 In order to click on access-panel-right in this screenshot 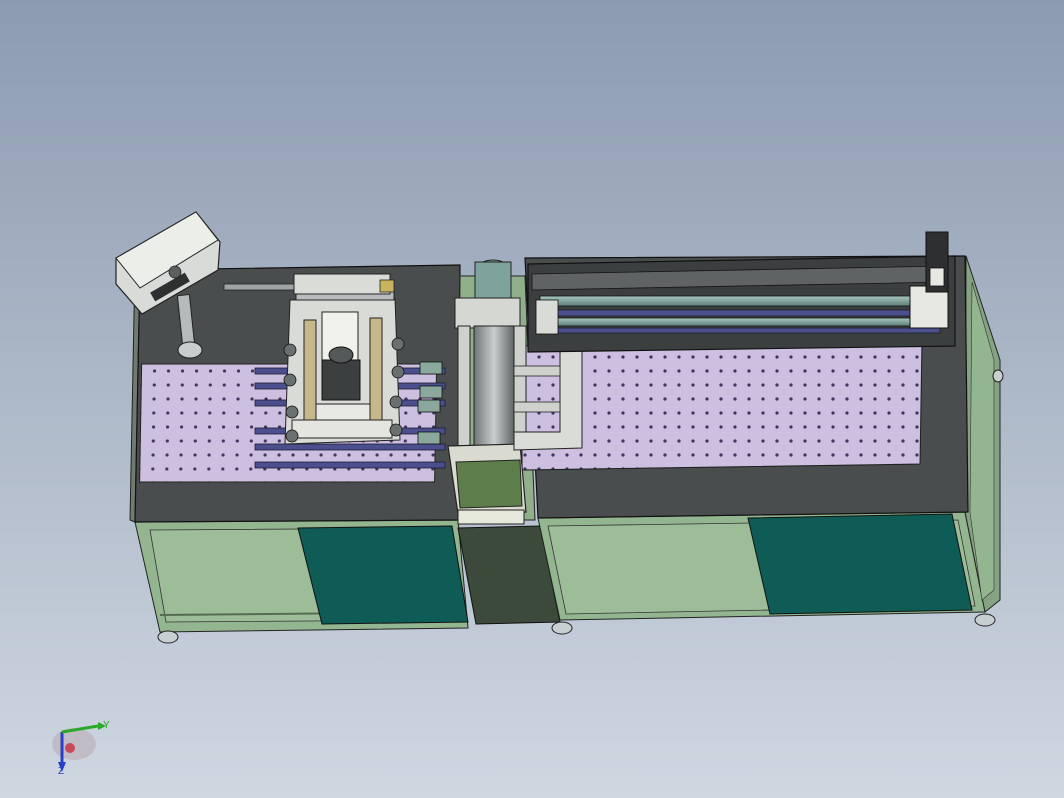, I will do `click(860, 564)`.